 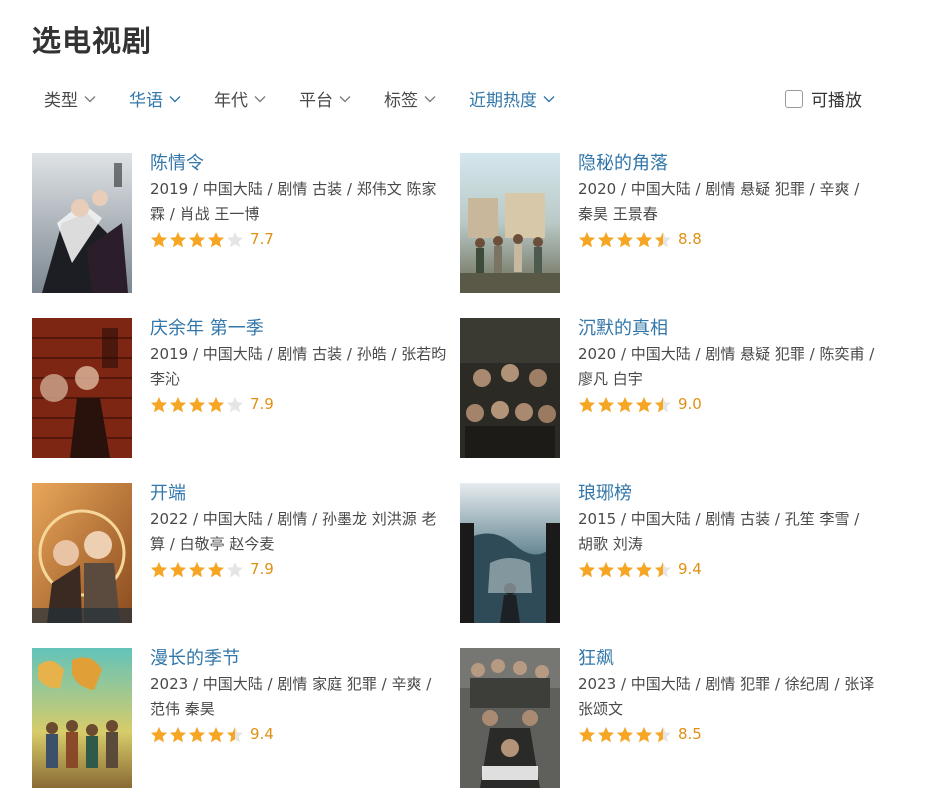 What do you see at coordinates (728, 734) in the screenshot?
I see `show-rating: 8.5` at bounding box center [728, 734].